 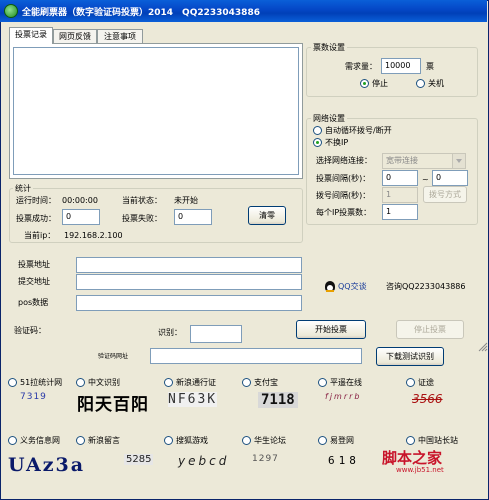 I want to click on fail-label: 投票失败：, so click(x=142, y=218).